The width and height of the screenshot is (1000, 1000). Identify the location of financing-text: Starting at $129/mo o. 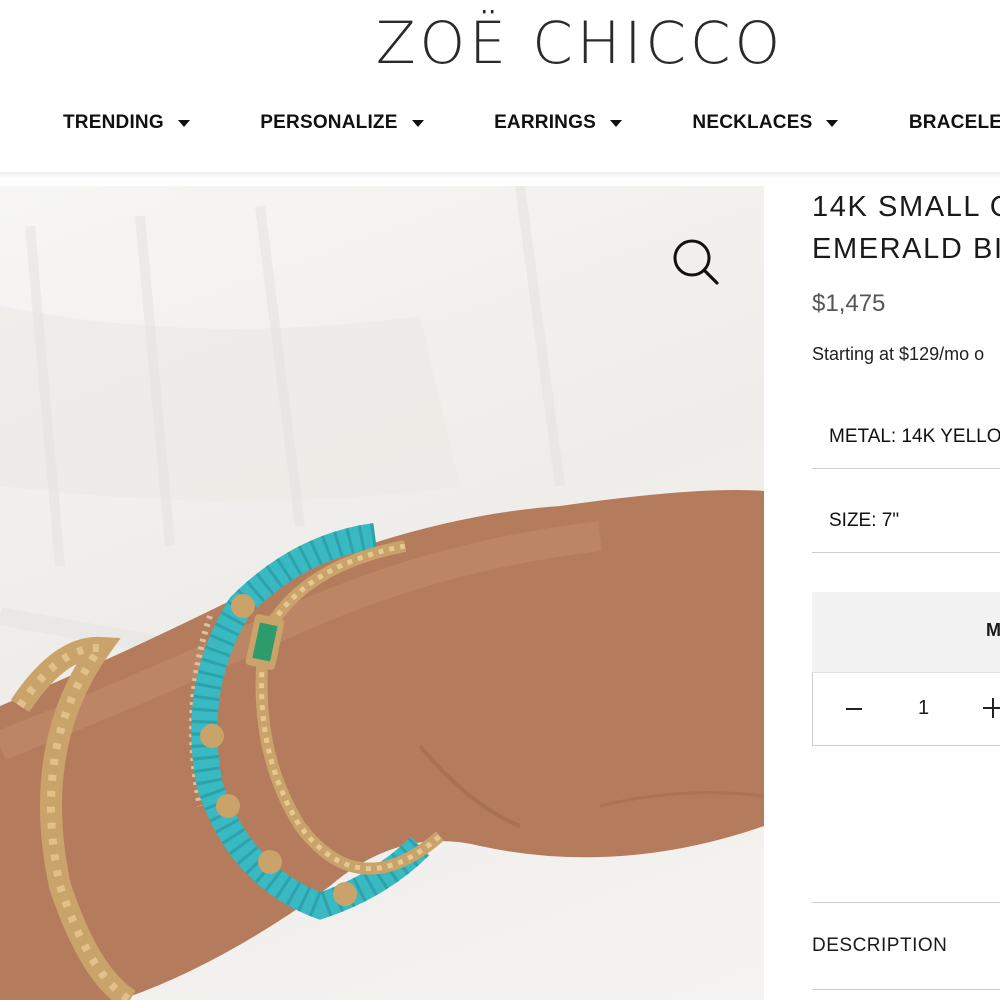
(898, 354).